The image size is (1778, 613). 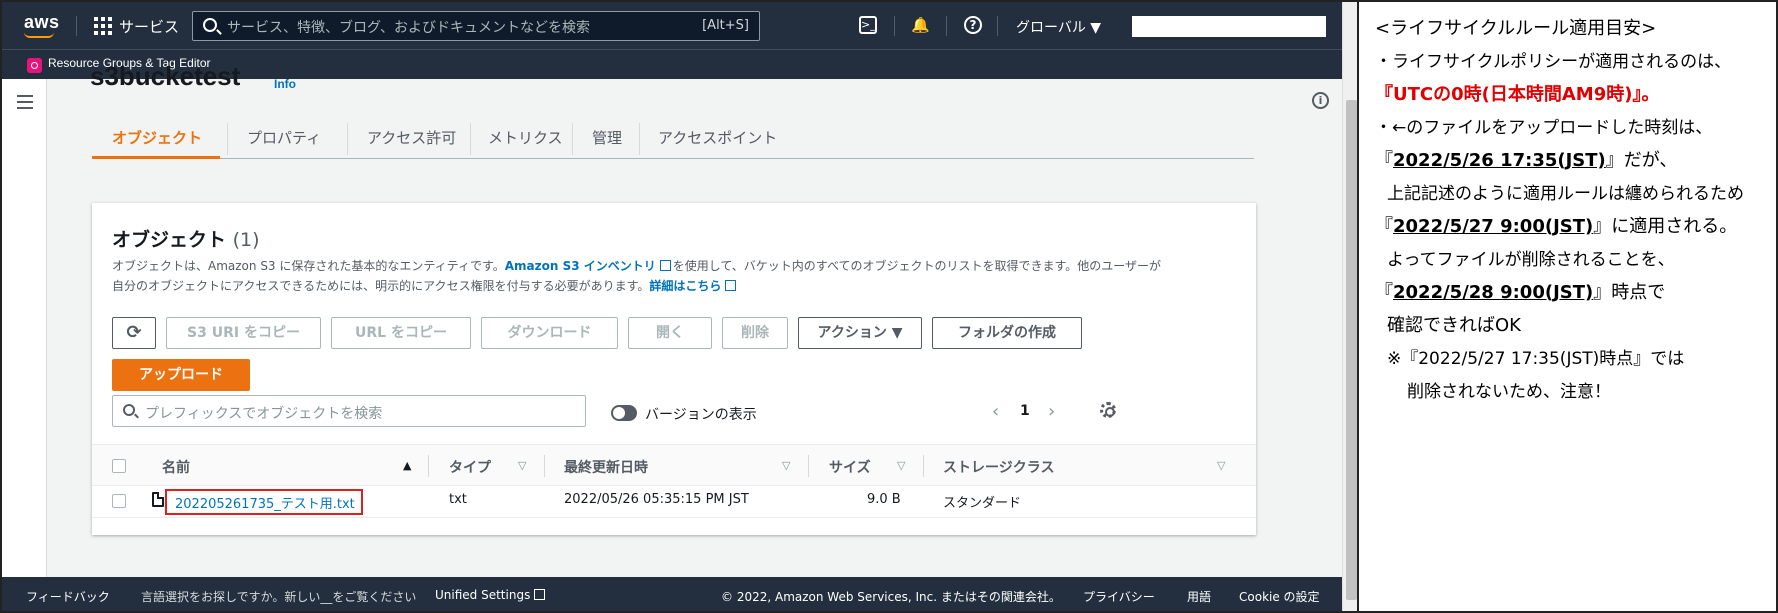 I want to click on tab-objects: オブジェクト, so click(x=156, y=139).